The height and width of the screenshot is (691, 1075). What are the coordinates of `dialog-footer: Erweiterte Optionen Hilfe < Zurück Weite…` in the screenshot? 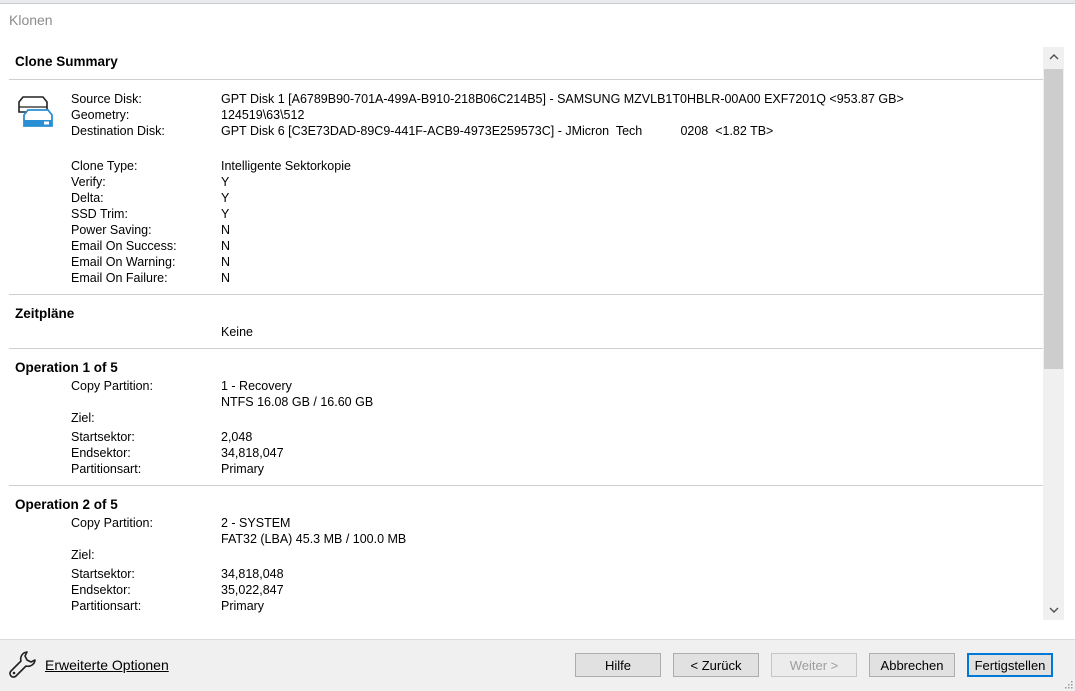 It's located at (537, 665).